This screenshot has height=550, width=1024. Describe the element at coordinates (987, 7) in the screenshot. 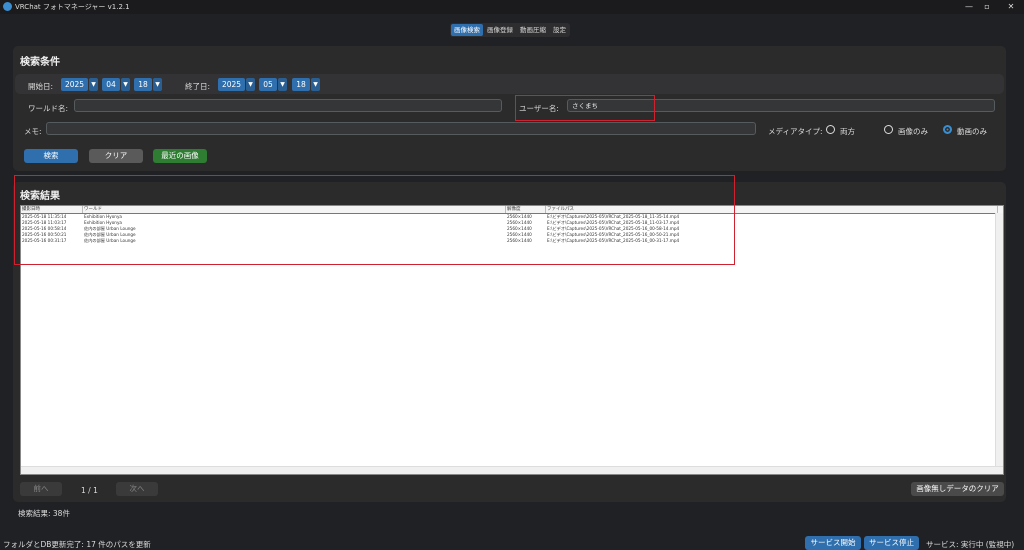

I see `maximize-icon: ▫` at that location.